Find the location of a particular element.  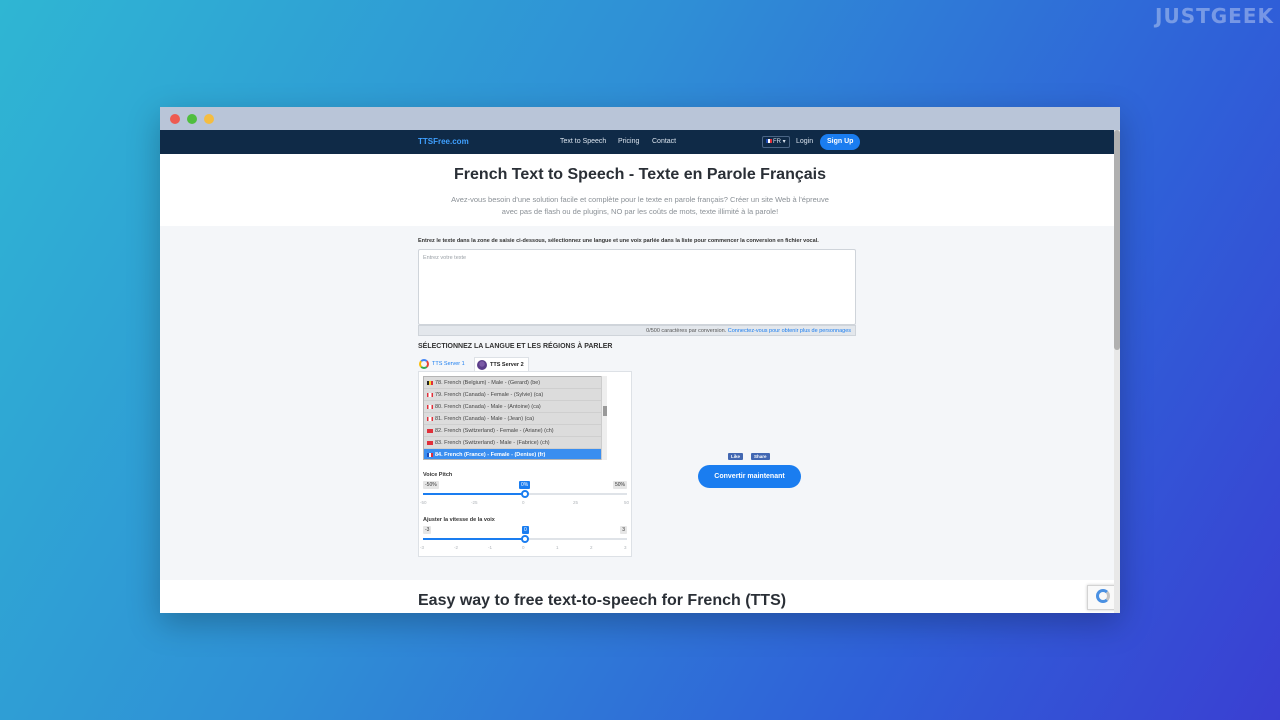

tab-tts-server-2: TTS Server 2 is located at coordinates (501, 364).